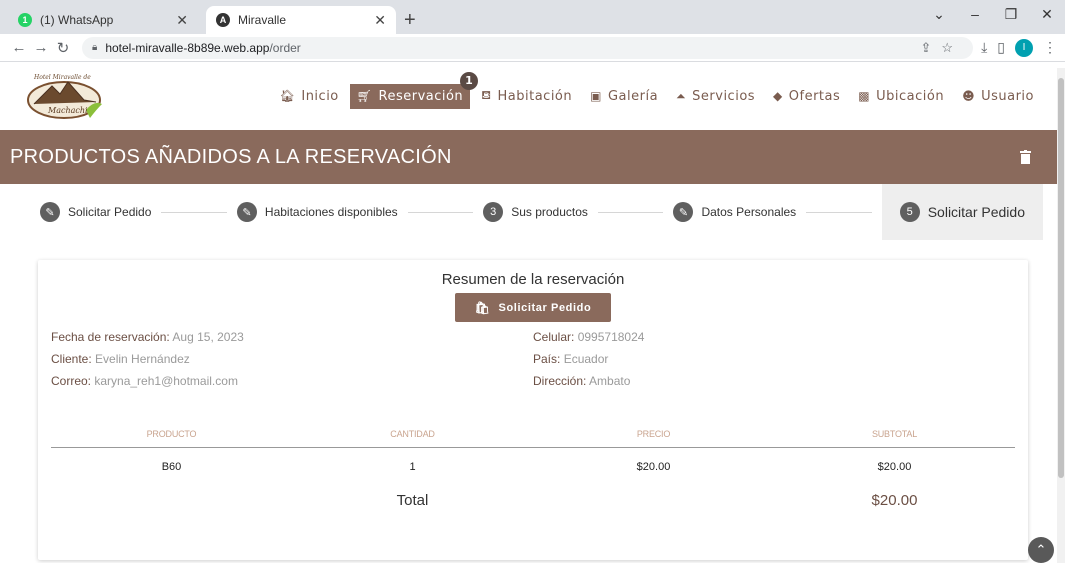 The width and height of the screenshot is (1065, 563). I want to click on nav-label: Galería, so click(633, 96).